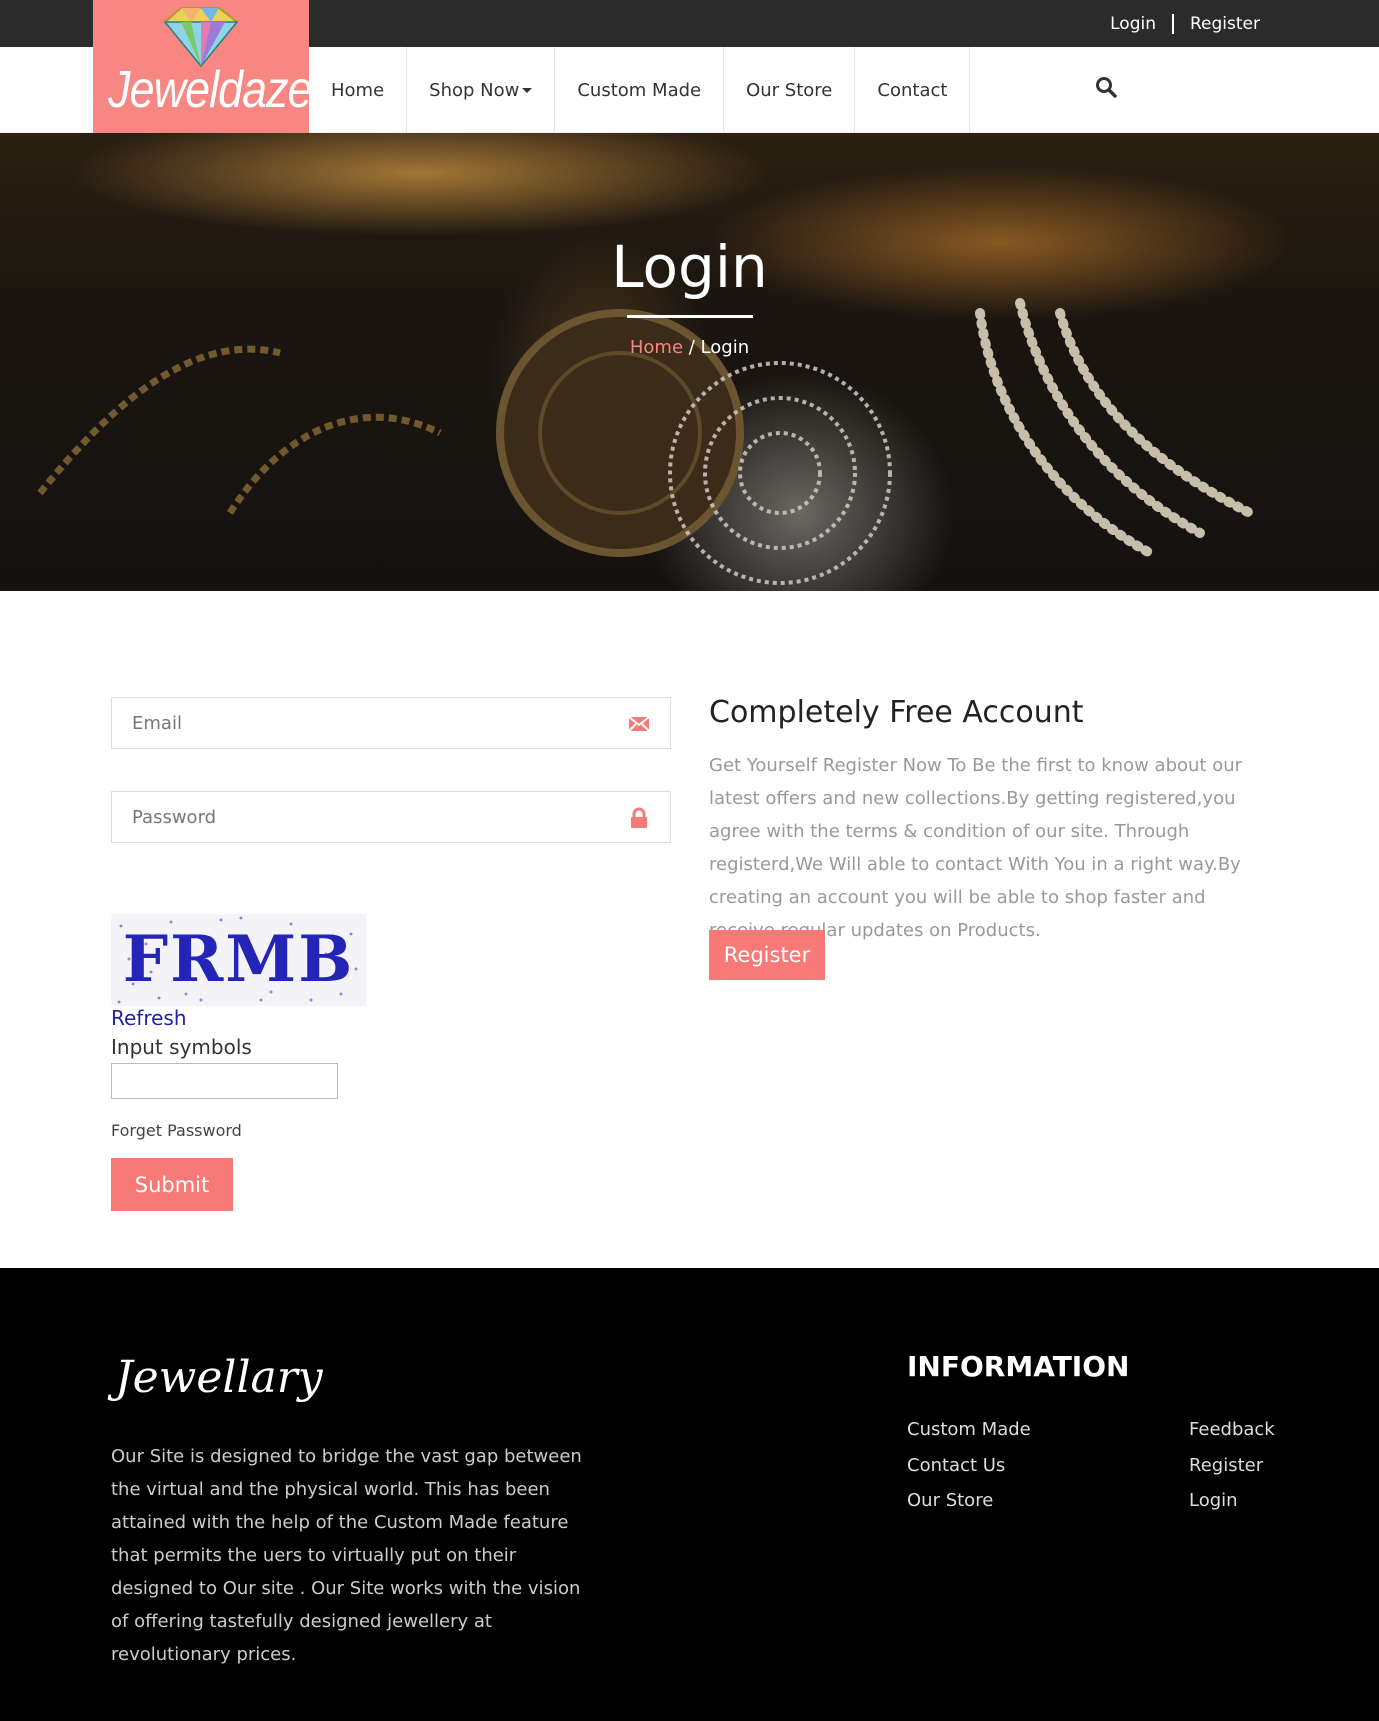  What do you see at coordinates (176, 1130) in the screenshot?
I see `forget-password-link: Forget Password` at bounding box center [176, 1130].